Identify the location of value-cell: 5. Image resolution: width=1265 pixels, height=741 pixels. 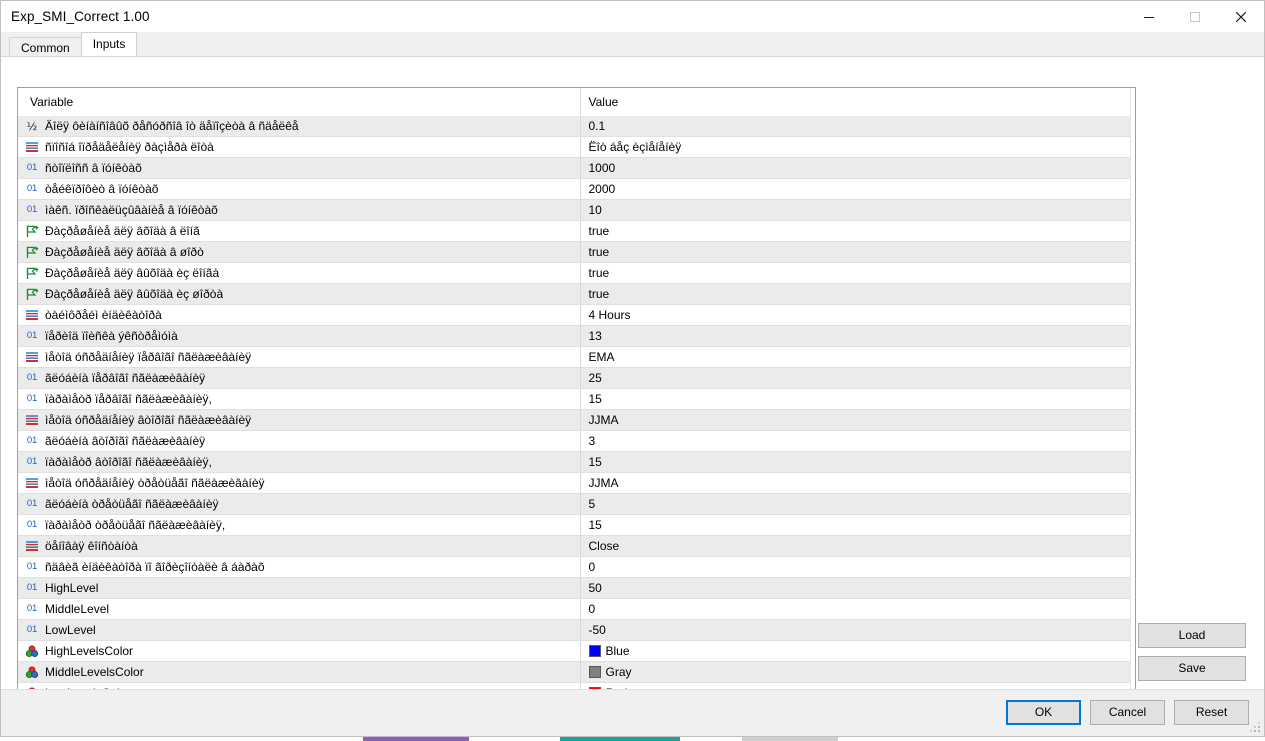
(855, 504).